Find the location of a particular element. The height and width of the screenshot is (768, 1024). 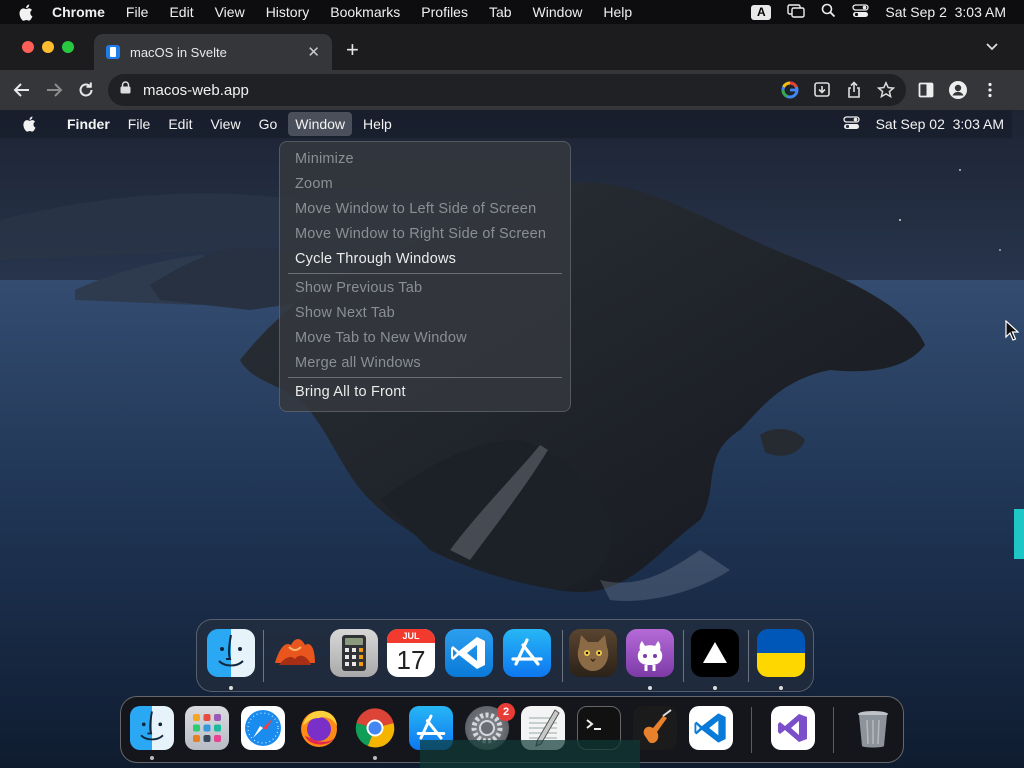

settings-notification-badge: 2 is located at coordinates (506, 712).